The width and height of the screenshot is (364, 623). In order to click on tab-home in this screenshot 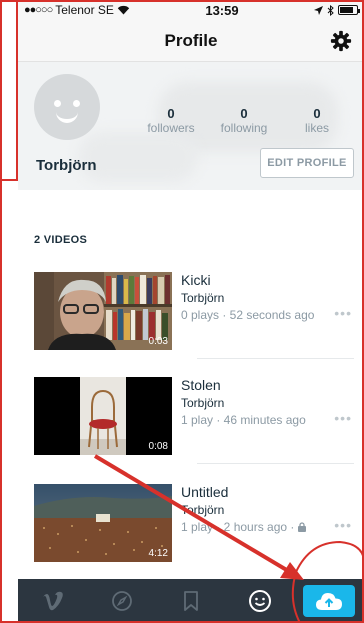, I will do `click(52, 601)`.